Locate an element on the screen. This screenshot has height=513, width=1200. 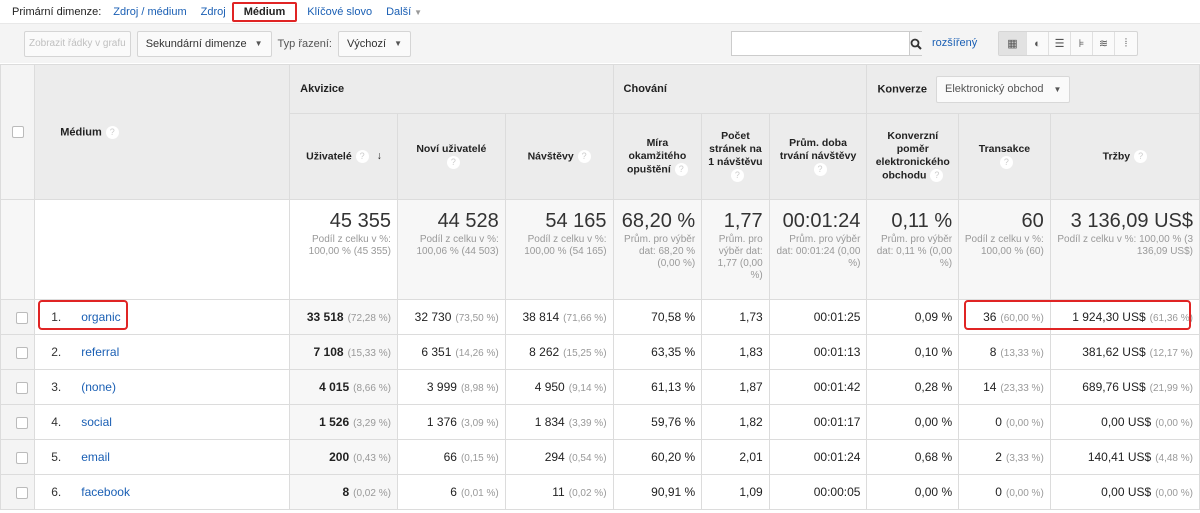
medium-link: (none) is located at coordinates (98, 387).